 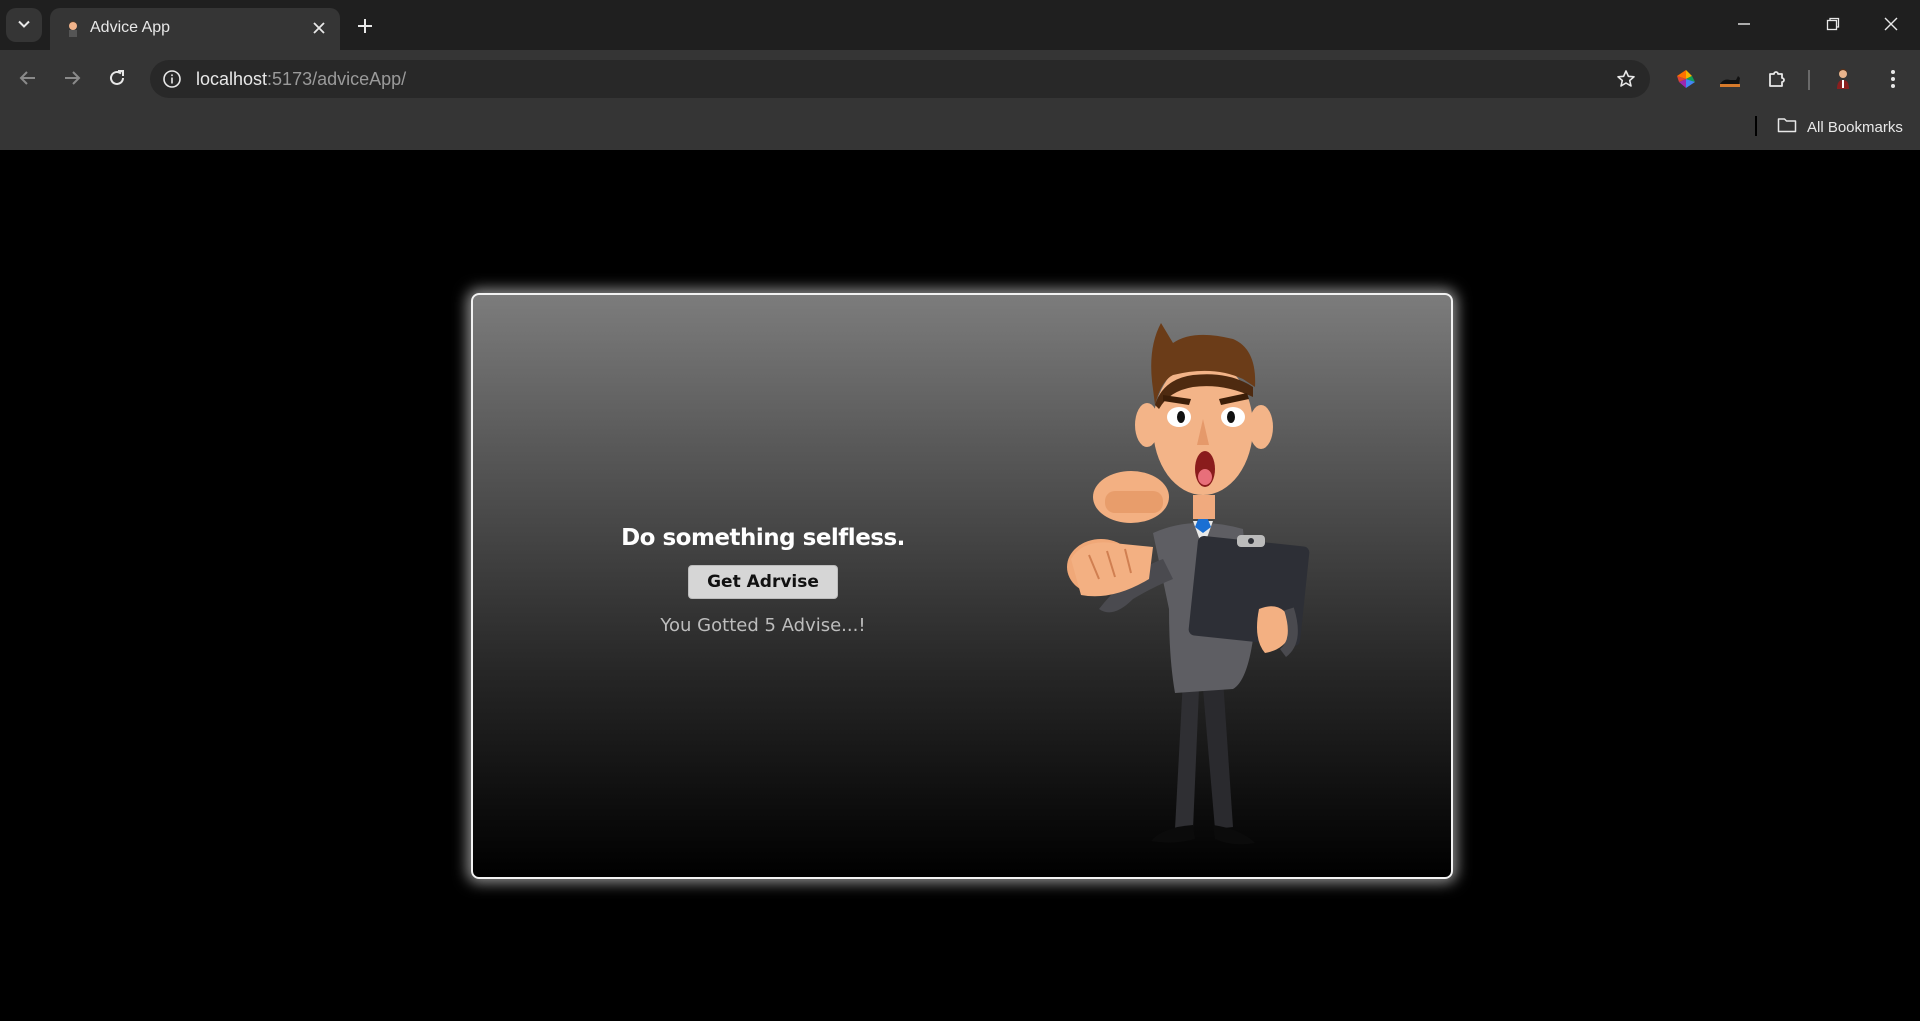 I want to click on advice-count-text: You Gotted 5 Advise...!, so click(x=763, y=625).